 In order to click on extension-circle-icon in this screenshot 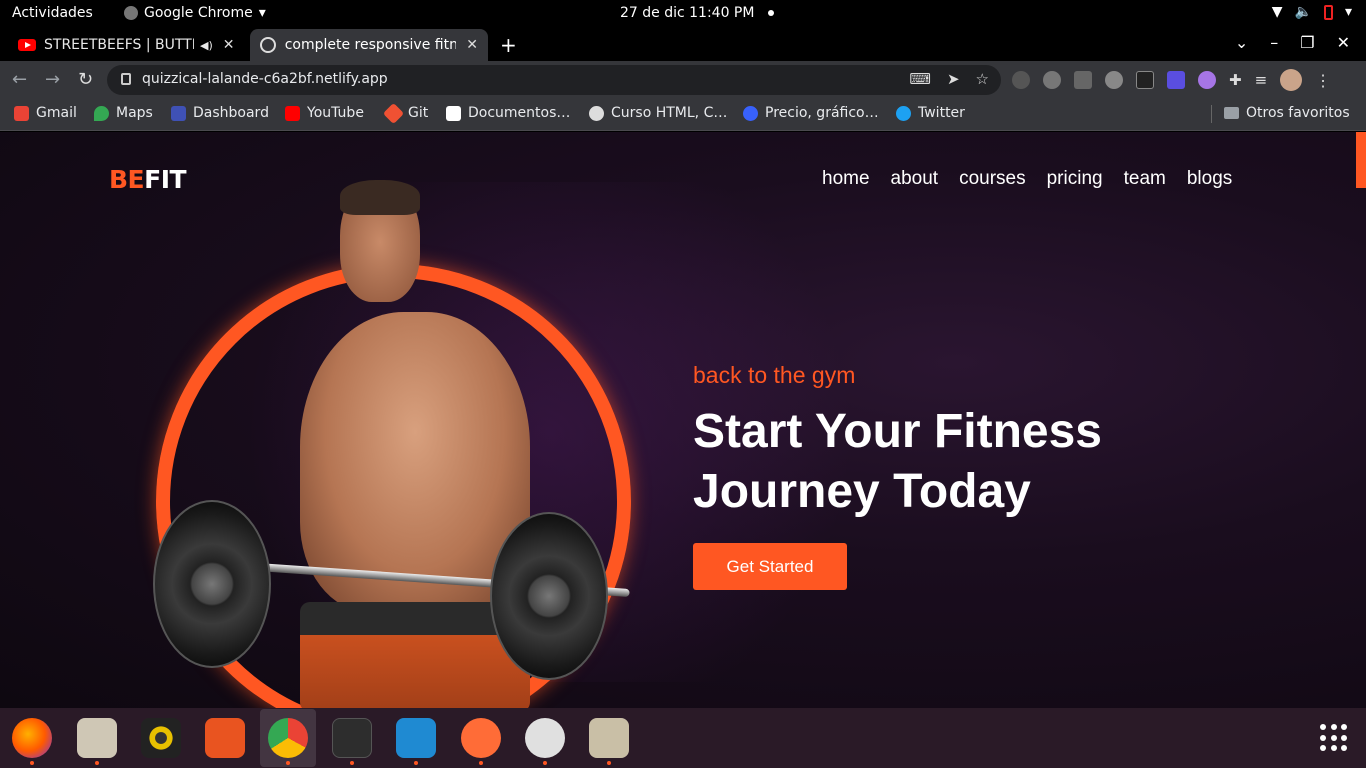, I will do `click(1052, 80)`.